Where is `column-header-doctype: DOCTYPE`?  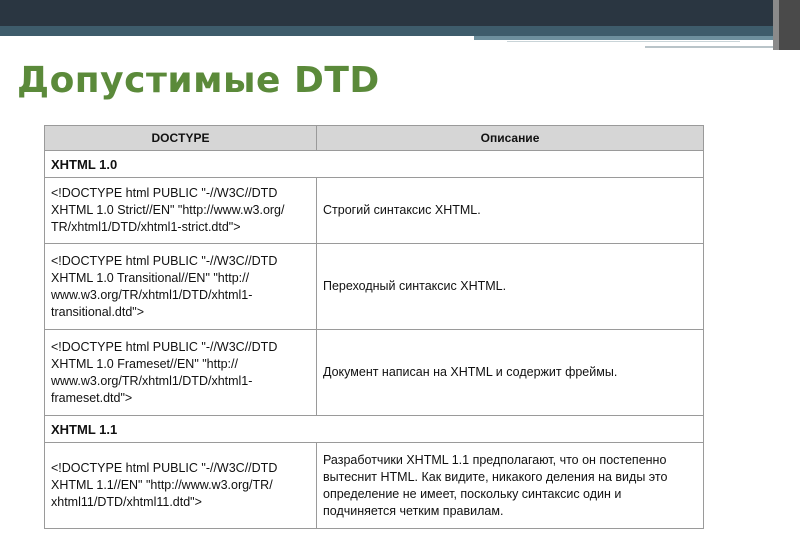
column-header-doctype: DOCTYPE is located at coordinates (180, 138).